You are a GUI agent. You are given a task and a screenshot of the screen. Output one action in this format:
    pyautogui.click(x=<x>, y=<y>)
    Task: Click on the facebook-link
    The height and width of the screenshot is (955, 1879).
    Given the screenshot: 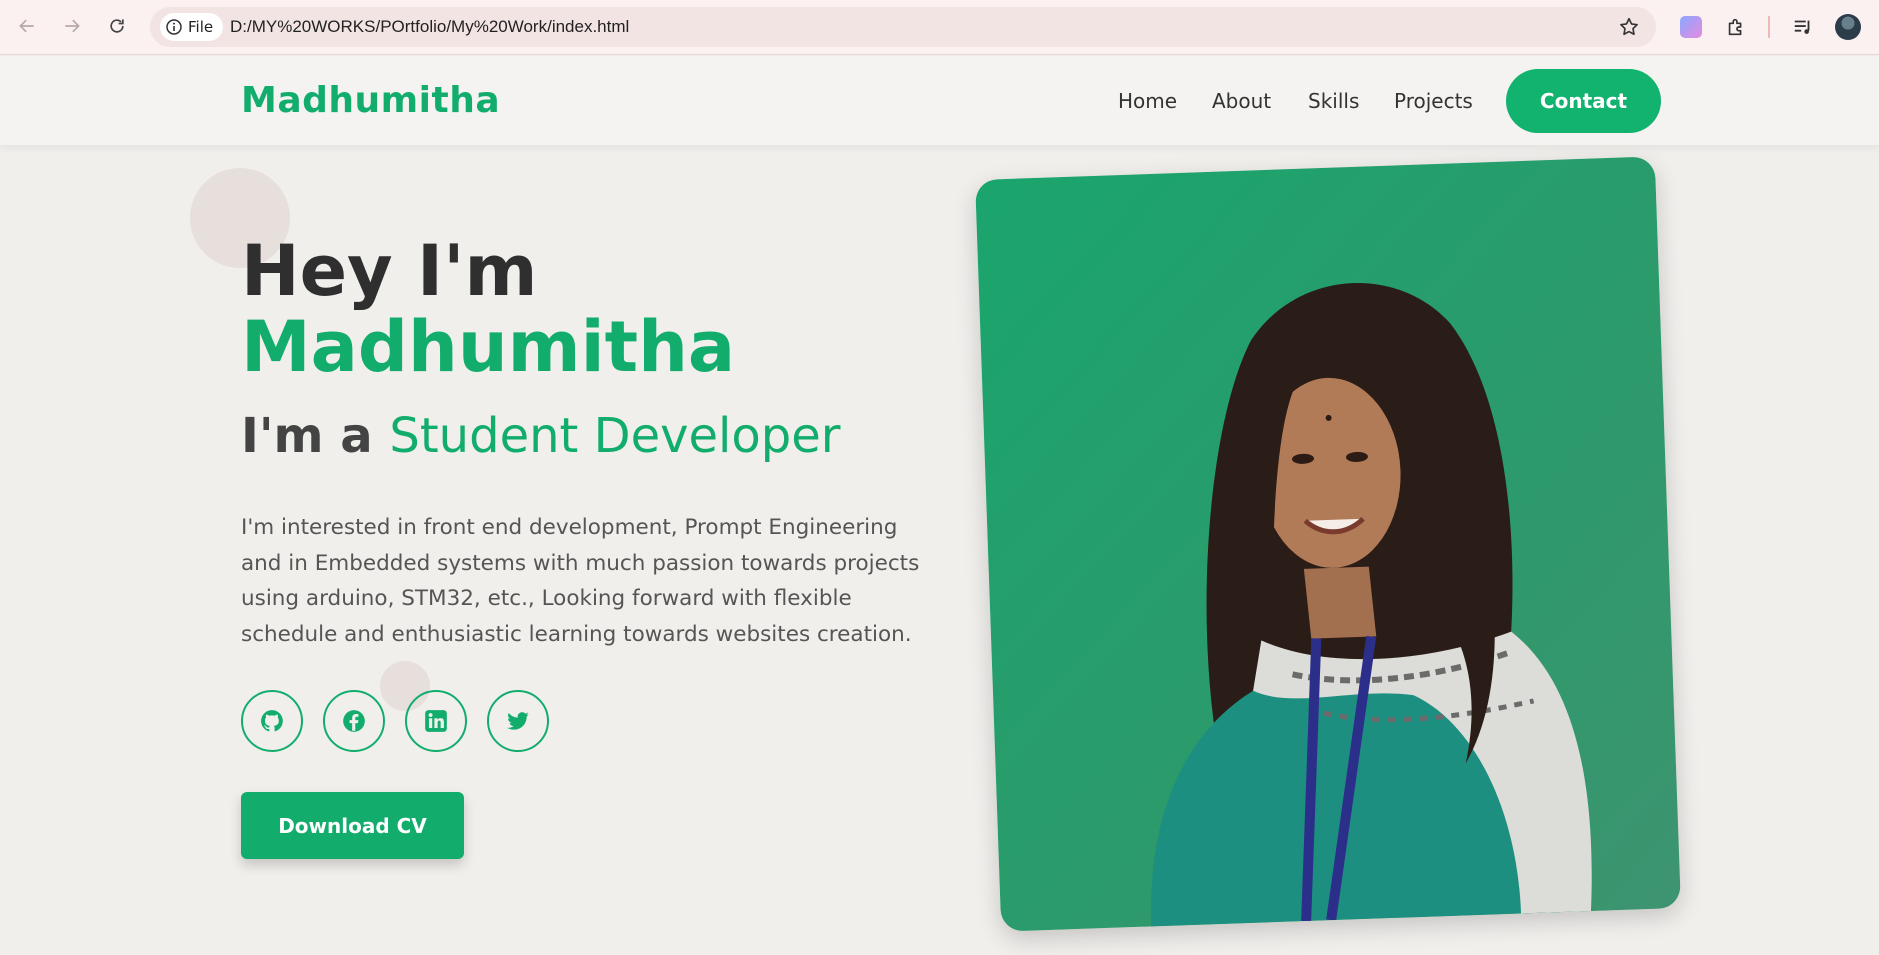 What is the action you would take?
    pyautogui.click(x=354, y=721)
    